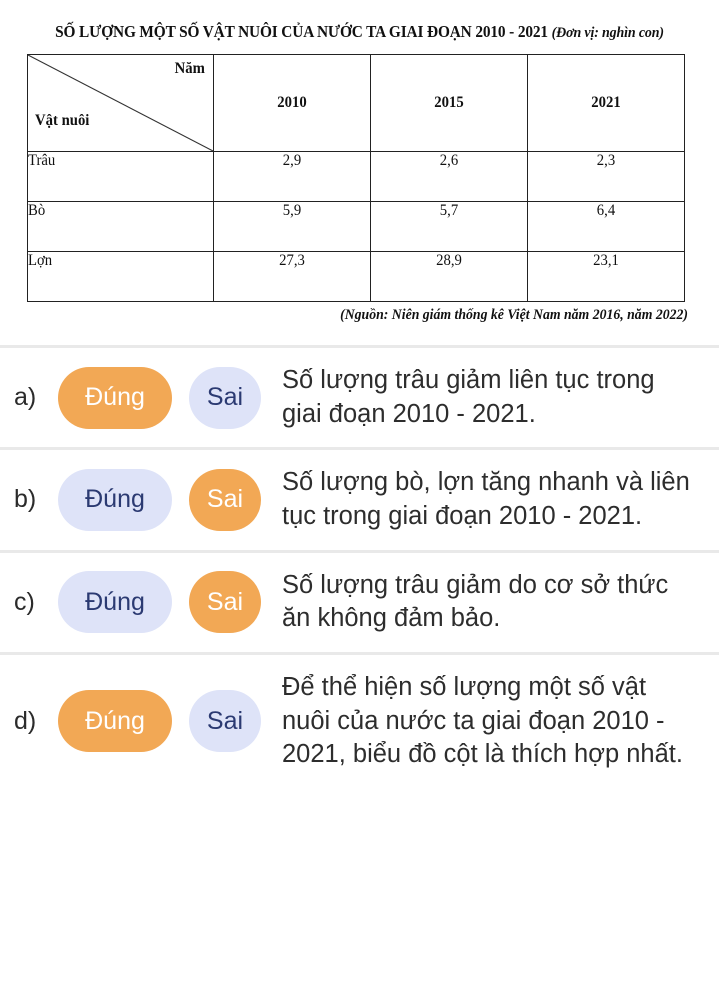  I want to click on answer-sai-d: Sai, so click(225, 721).